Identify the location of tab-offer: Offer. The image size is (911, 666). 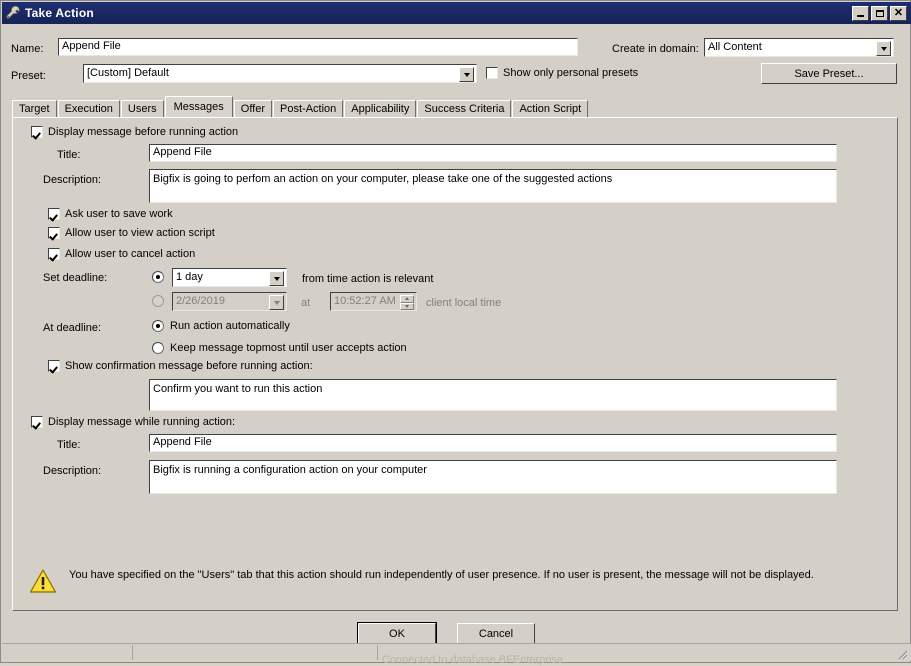
(253, 108).